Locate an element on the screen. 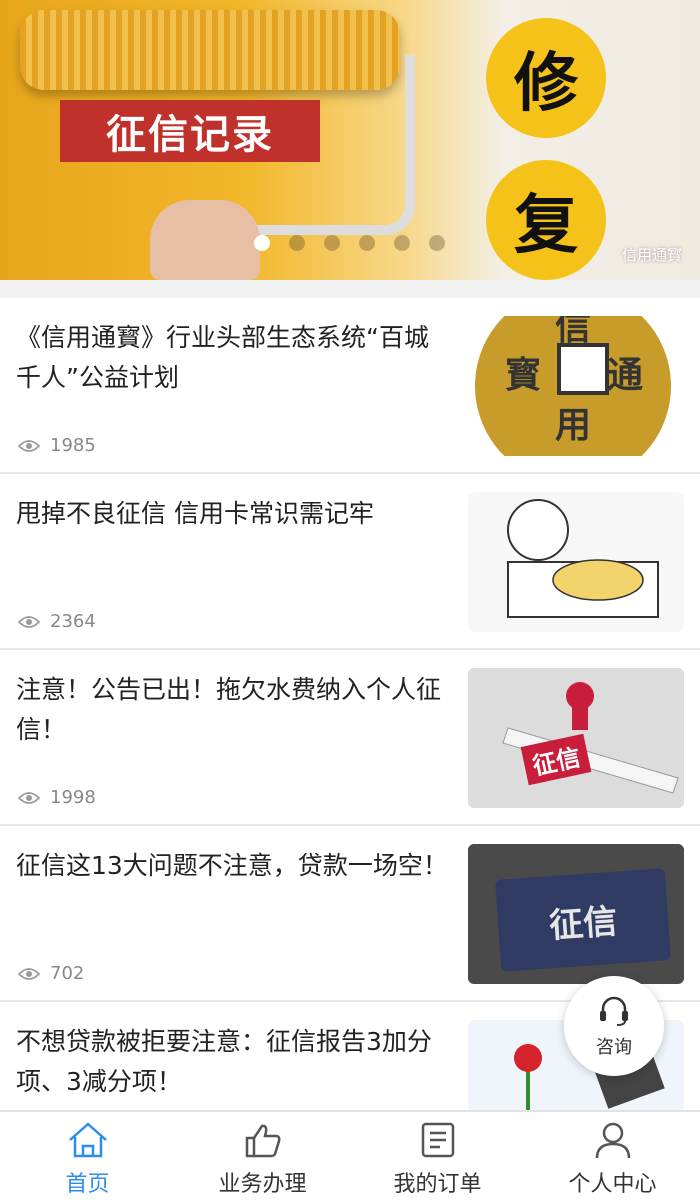 This screenshot has width=700, height=1202. stamp-ruler-illustration: 征信 is located at coordinates (576, 738).